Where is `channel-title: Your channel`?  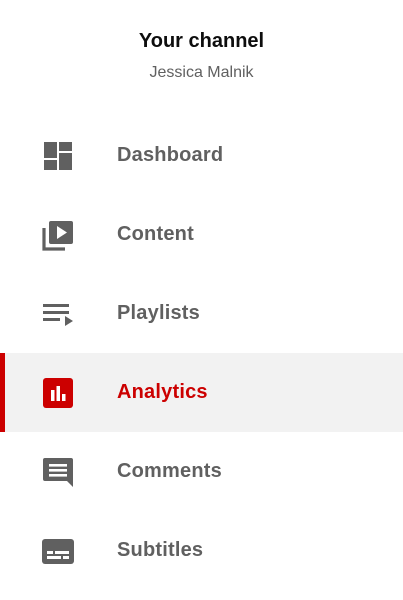 channel-title: Your channel is located at coordinates (201, 41).